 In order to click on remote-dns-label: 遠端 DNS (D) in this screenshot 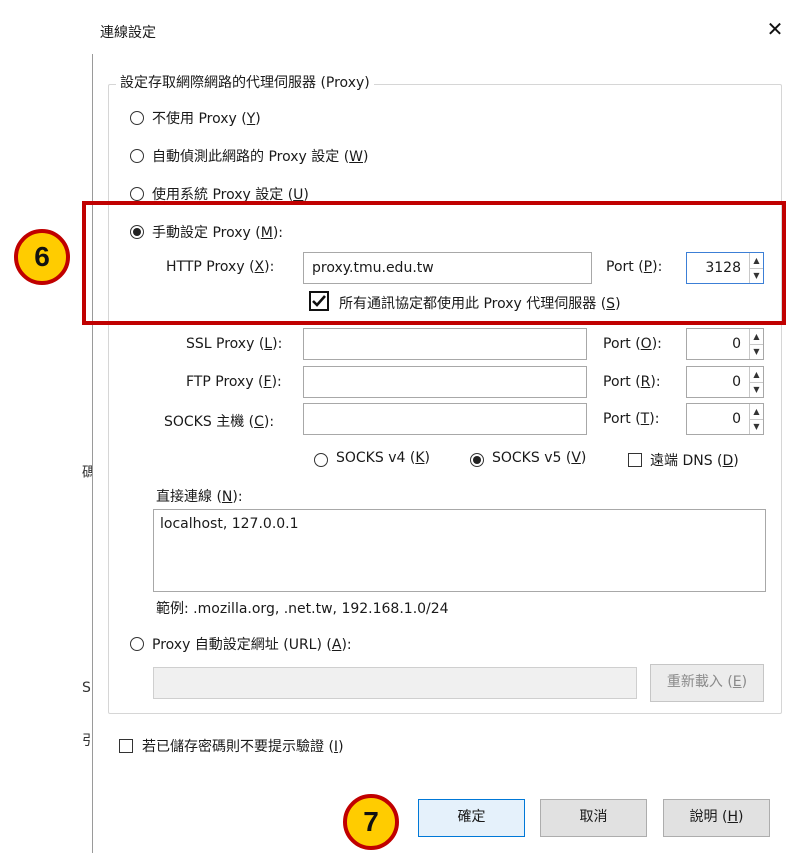, I will do `click(694, 460)`.